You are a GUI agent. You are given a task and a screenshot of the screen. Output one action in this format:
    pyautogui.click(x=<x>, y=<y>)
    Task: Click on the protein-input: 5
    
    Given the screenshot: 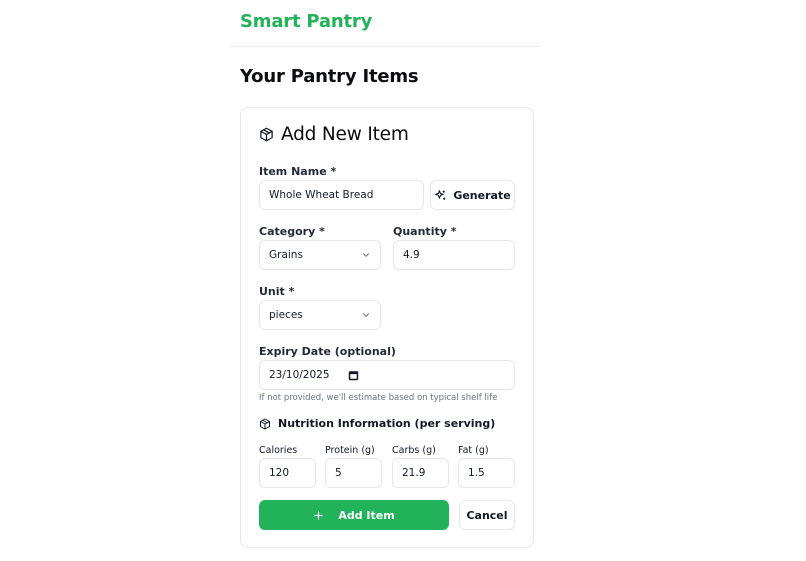 What is the action you would take?
    pyautogui.click(x=353, y=473)
    